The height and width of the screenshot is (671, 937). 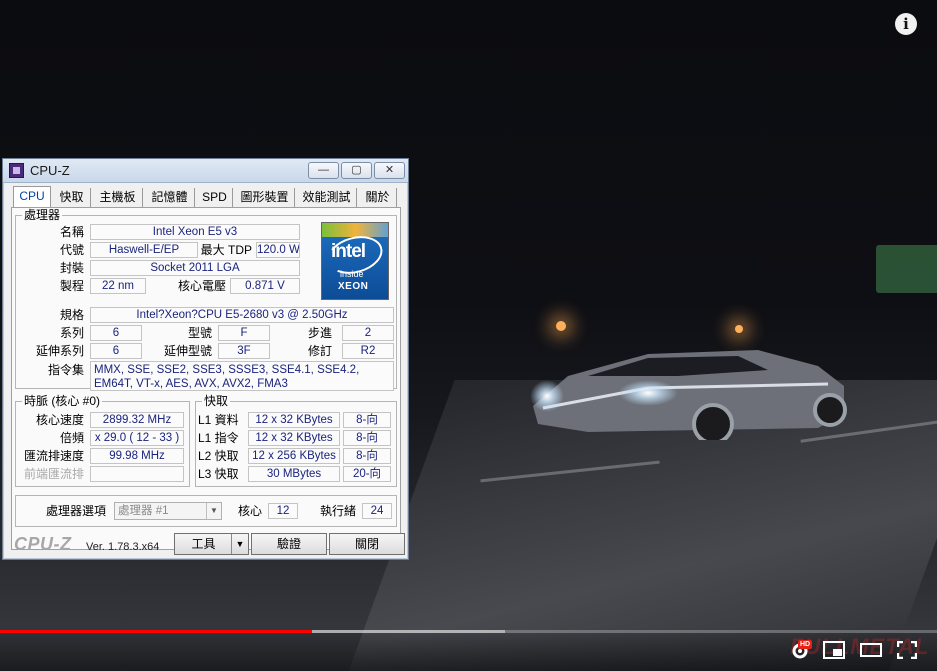 What do you see at coordinates (137, 456) in the screenshot?
I see `bus-speed-value: 99.98 MHz` at bounding box center [137, 456].